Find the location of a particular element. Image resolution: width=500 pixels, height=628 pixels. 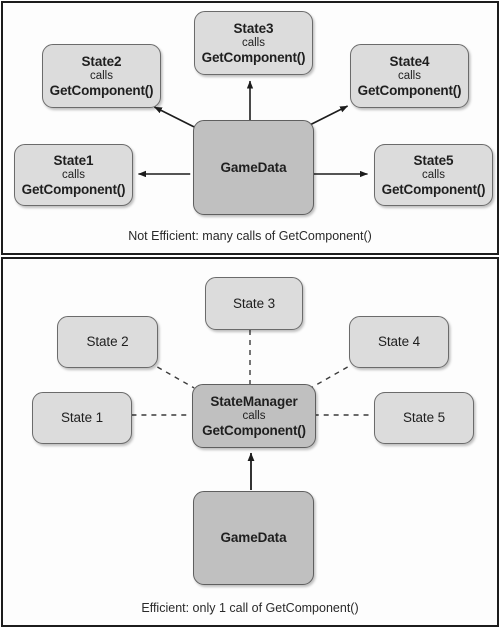

node-title: State 4 is located at coordinates (399, 342).